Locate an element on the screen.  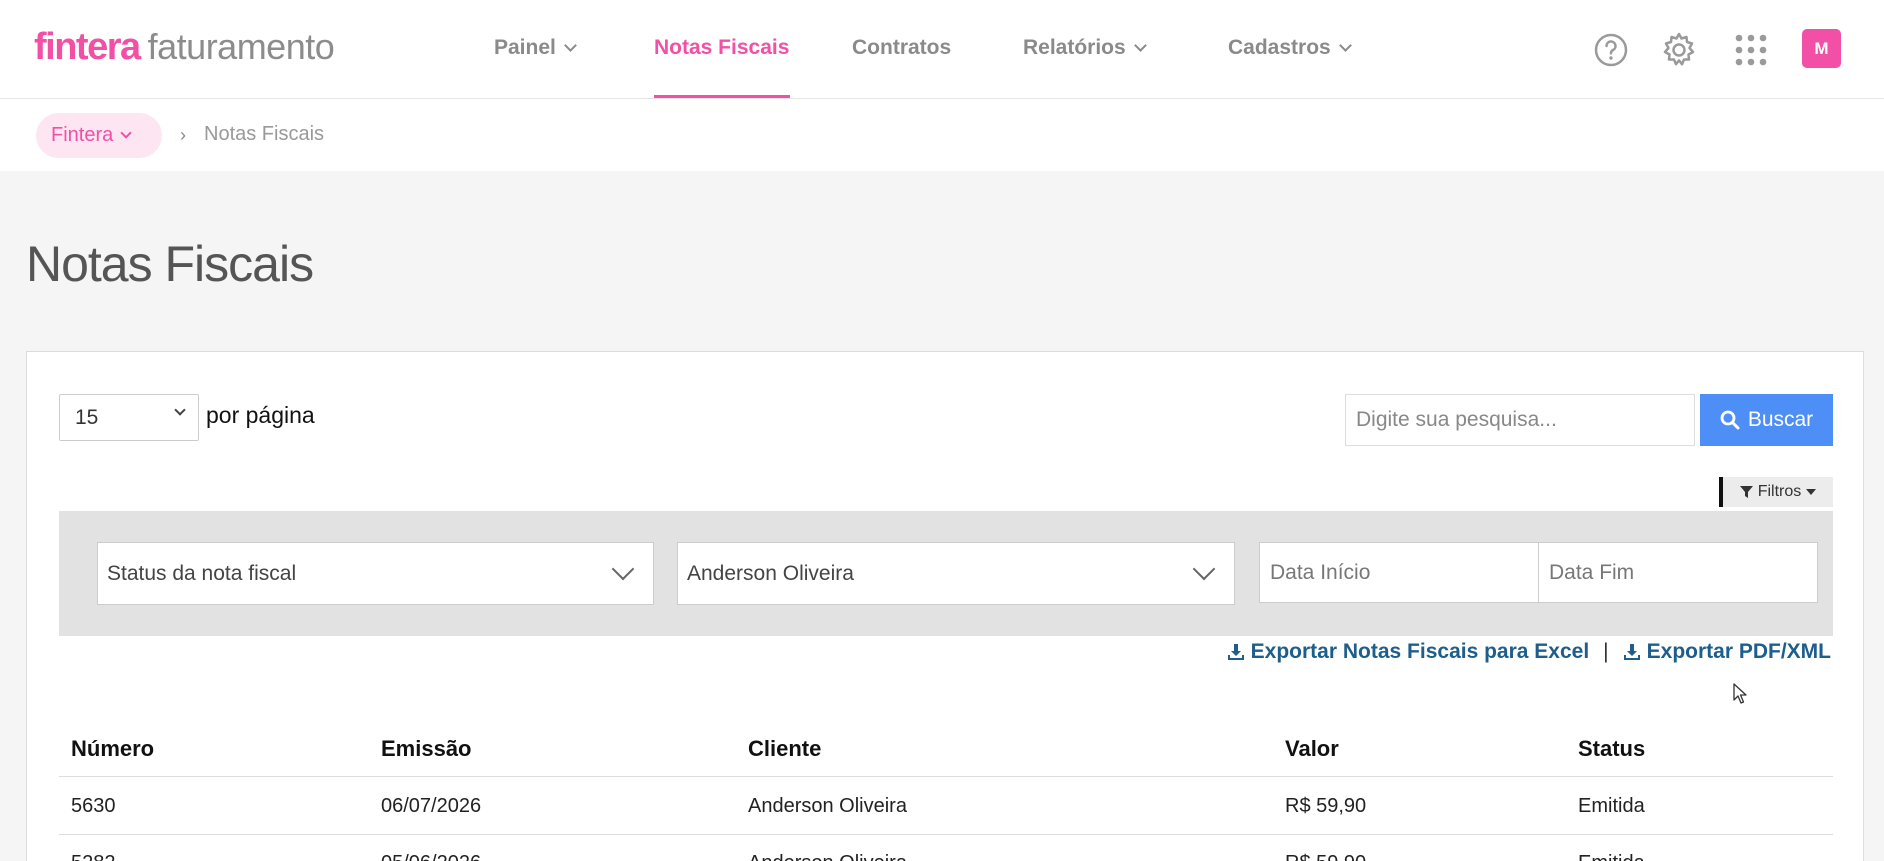
client-filter-select: Anderson Oliveira is located at coordinates (956, 573).